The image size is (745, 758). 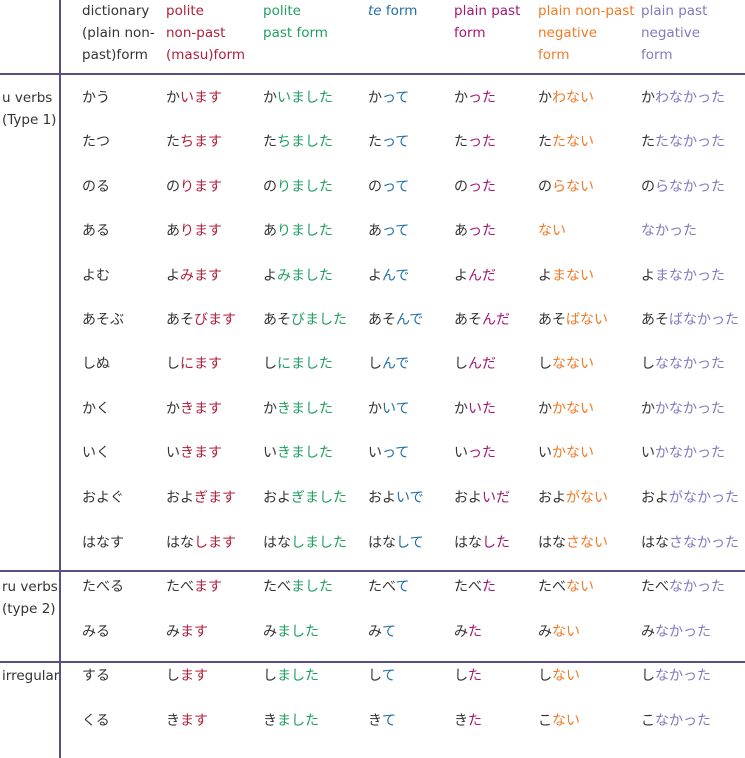 I want to click on plain-past-negative-form: あそばなかった, so click(x=690, y=320).